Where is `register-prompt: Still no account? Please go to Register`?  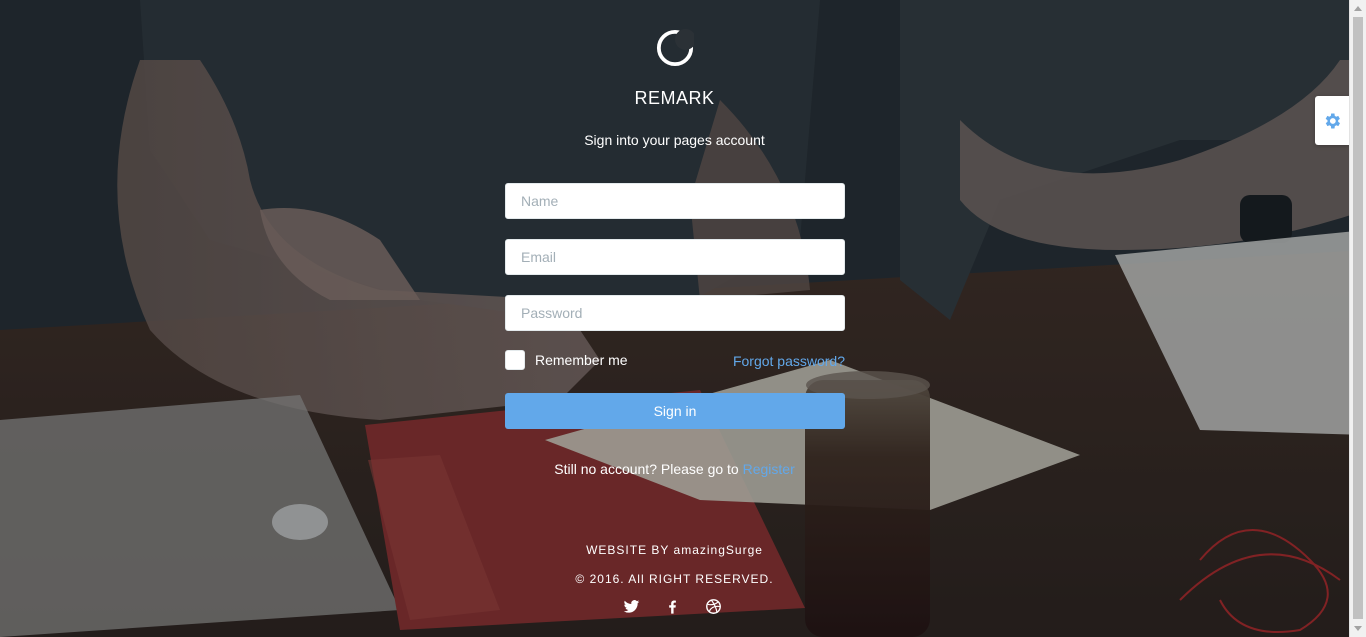 register-prompt: Still no account? Please go to Register is located at coordinates (674, 469).